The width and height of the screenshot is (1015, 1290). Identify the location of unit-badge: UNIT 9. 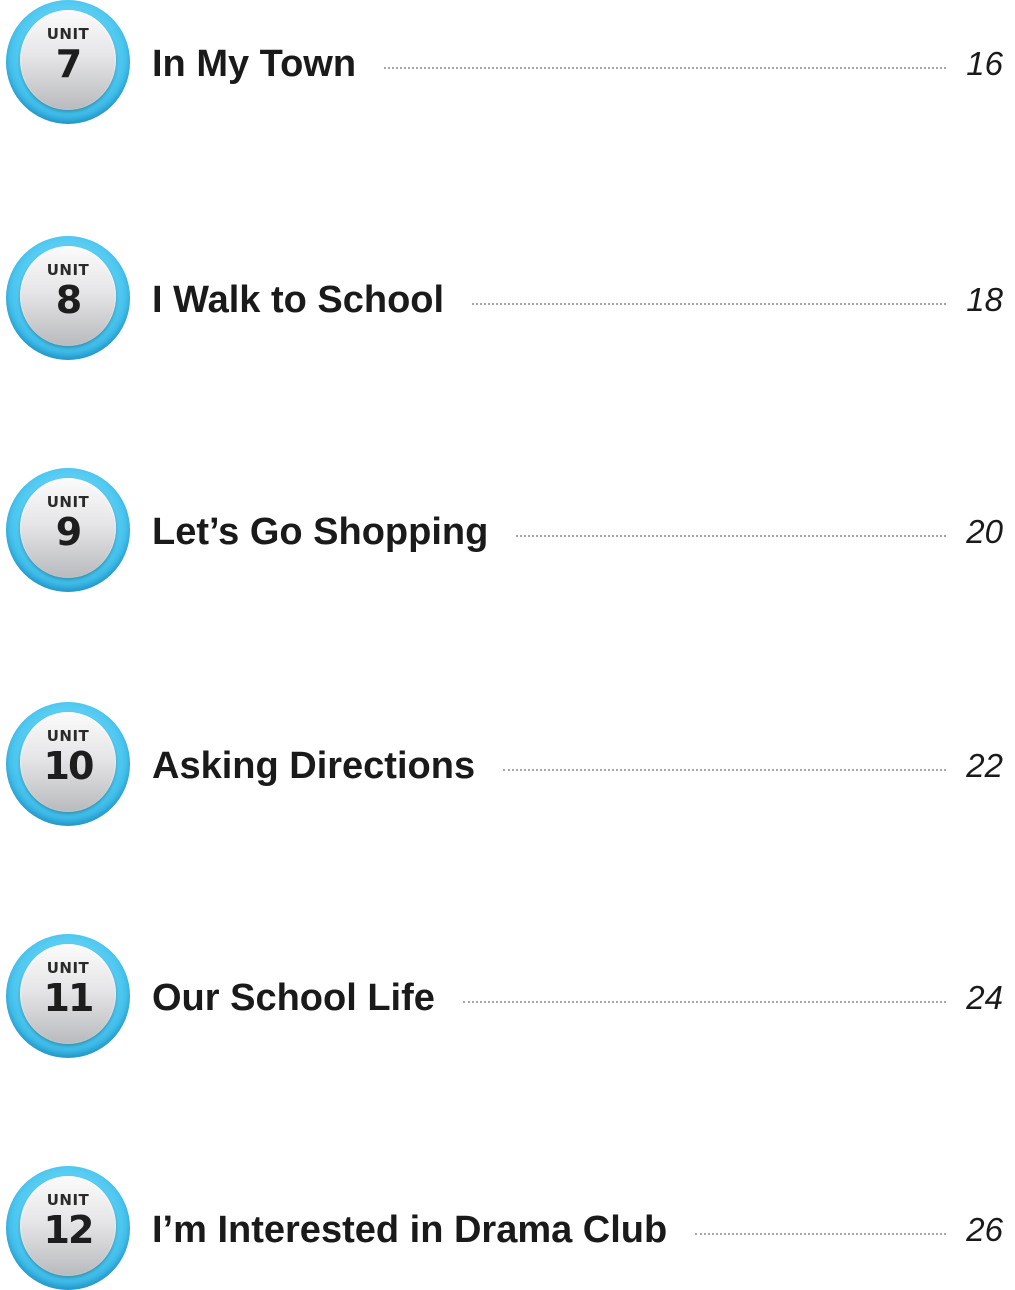
(68, 530).